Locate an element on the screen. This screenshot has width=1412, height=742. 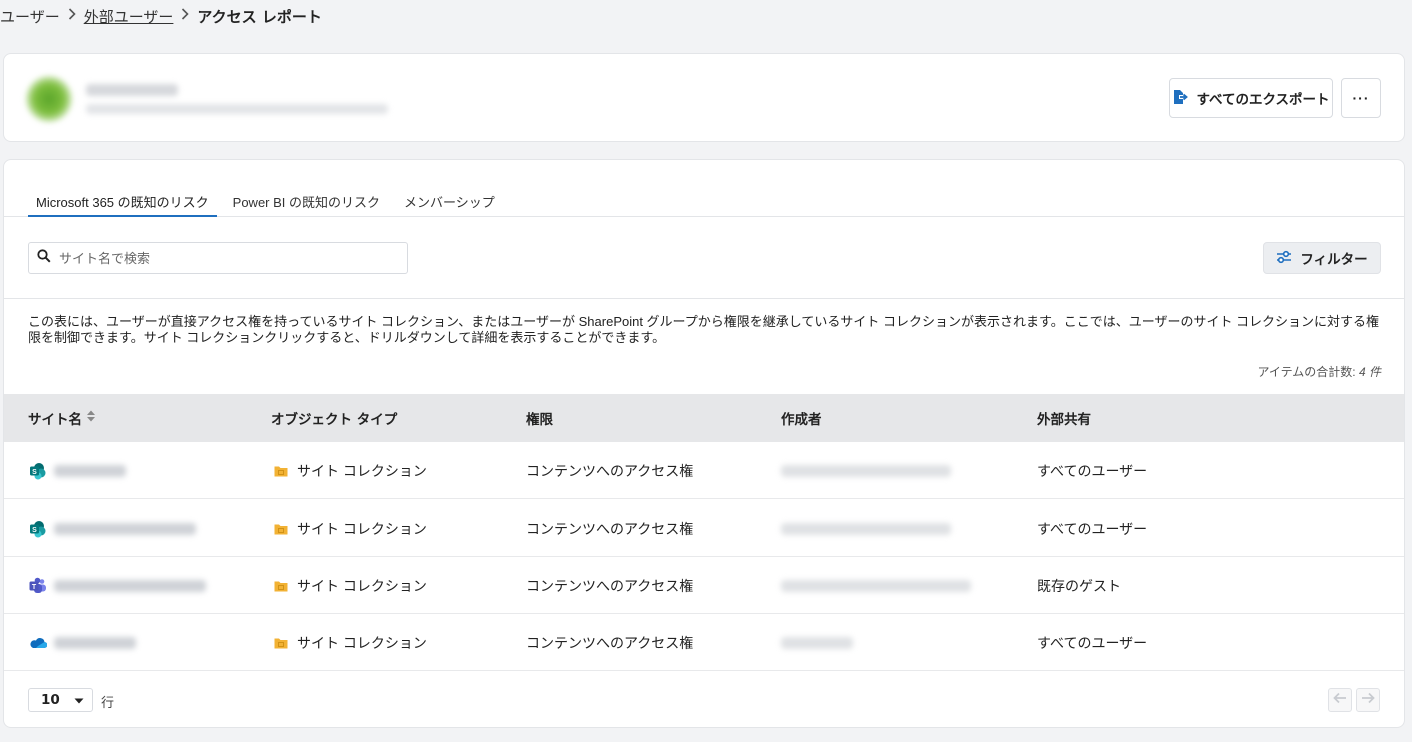
site-name-cell: T is located at coordinates (117, 585).